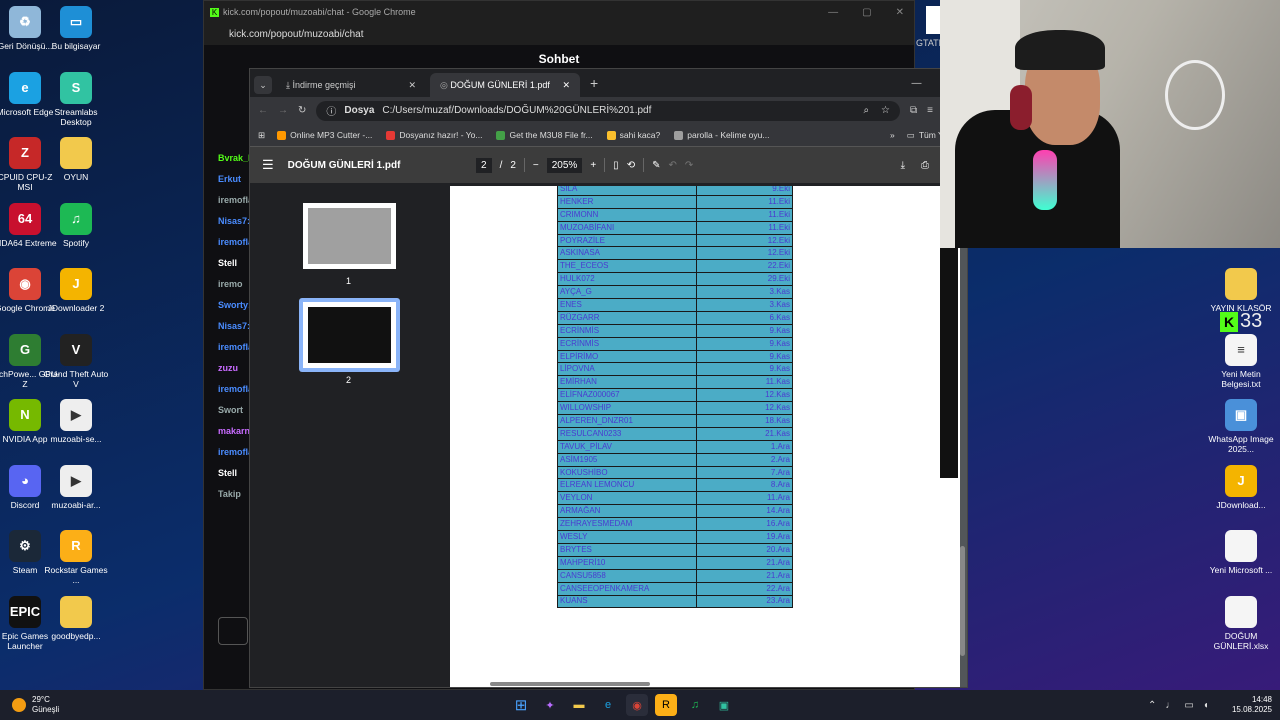 The image size is (1280, 720). What do you see at coordinates (675, 191) in the screenshot?
I see `table-row: SILA 9.Eki` at bounding box center [675, 191].